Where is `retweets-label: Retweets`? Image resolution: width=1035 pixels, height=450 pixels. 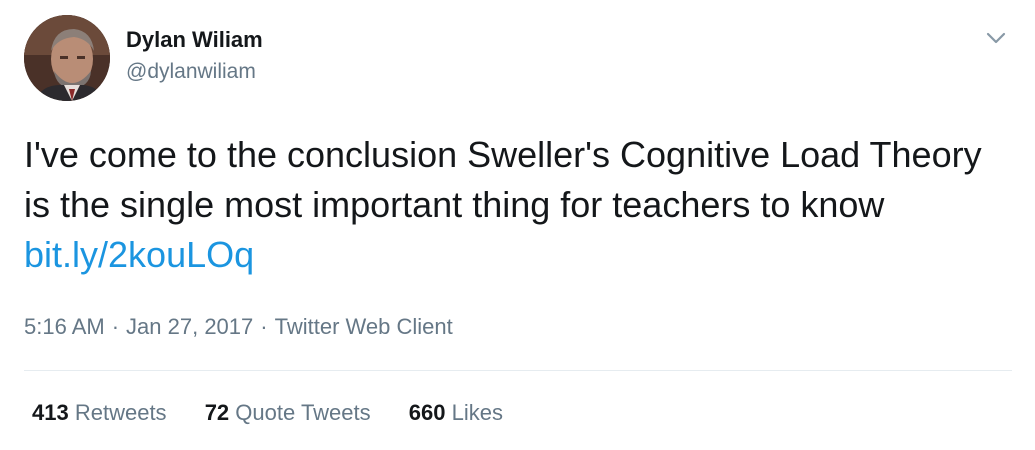 retweets-label: Retweets is located at coordinates (120, 412).